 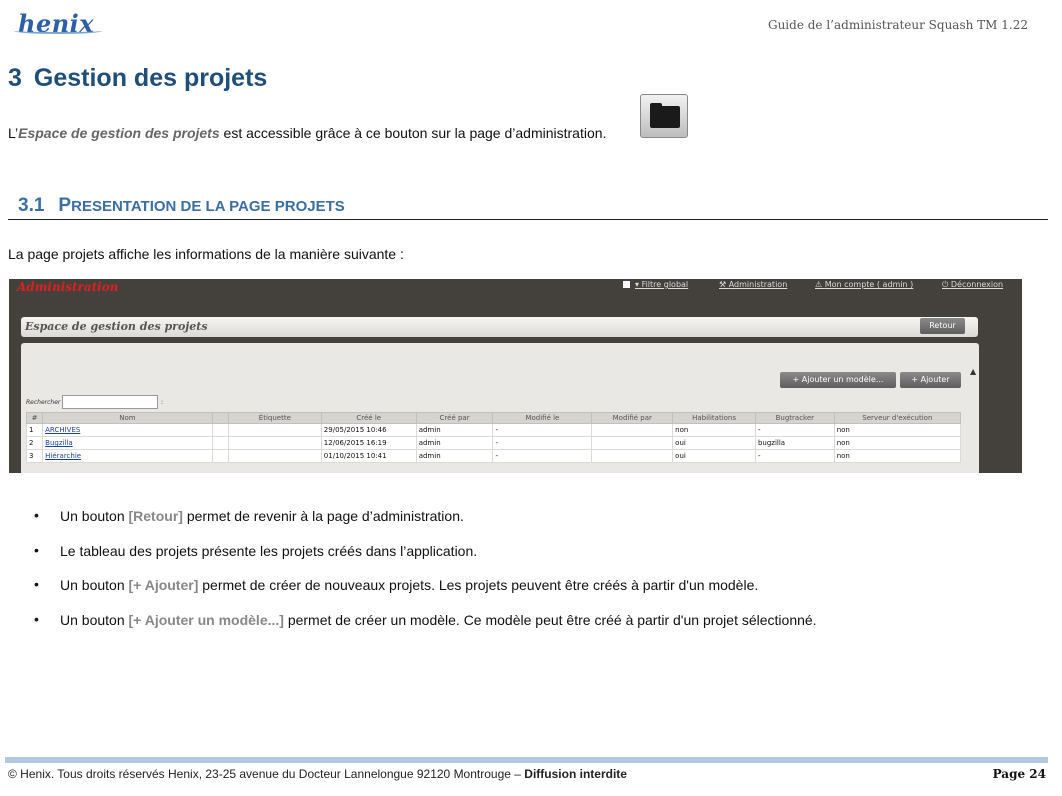 What do you see at coordinates (68, 287) in the screenshot?
I see `app-title: Administration` at bounding box center [68, 287].